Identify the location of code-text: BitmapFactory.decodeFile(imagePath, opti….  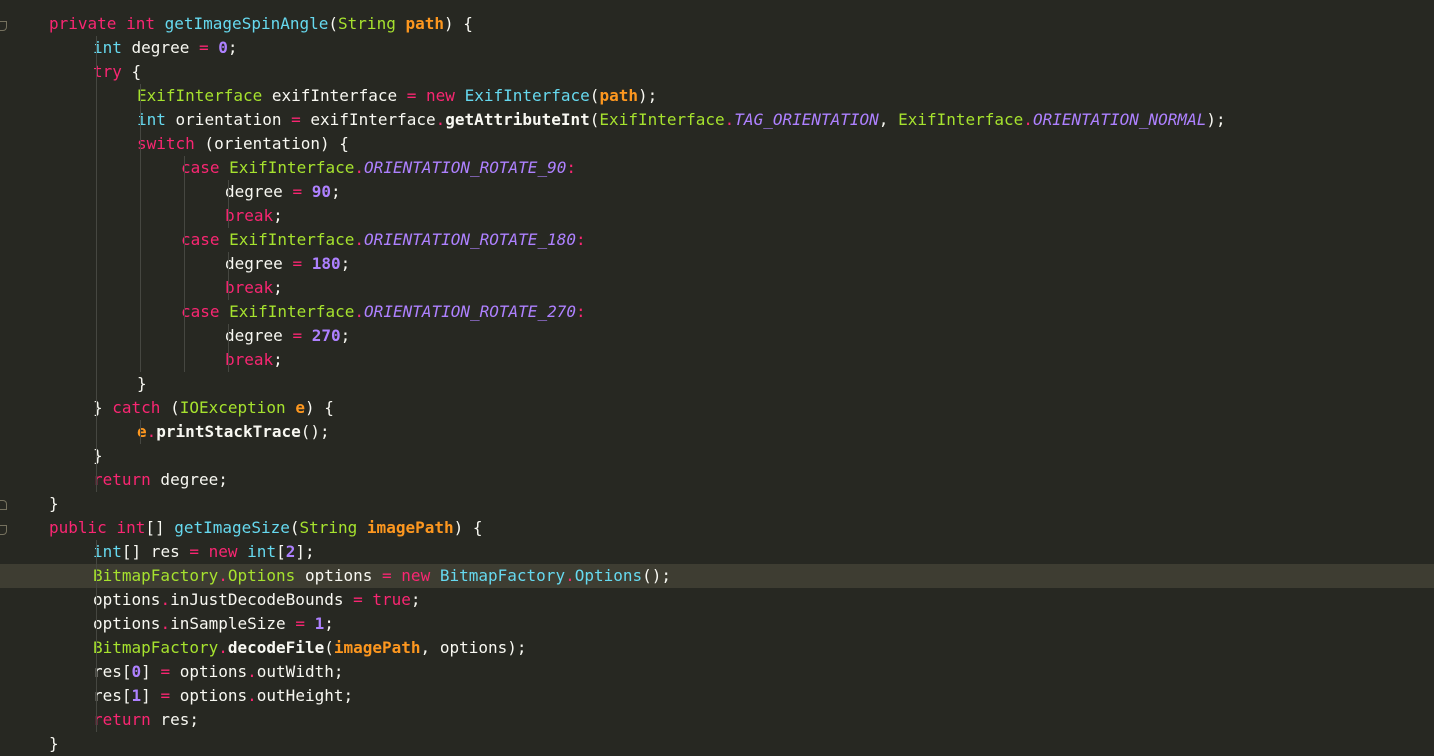
(310, 648).